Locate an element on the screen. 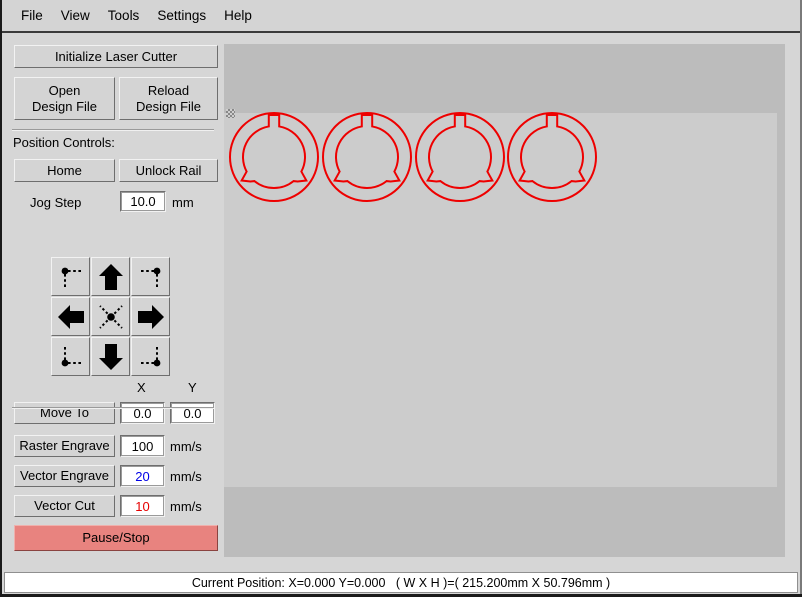 This screenshot has width=802, height=597. jog-center-button is located at coordinates (110, 316).